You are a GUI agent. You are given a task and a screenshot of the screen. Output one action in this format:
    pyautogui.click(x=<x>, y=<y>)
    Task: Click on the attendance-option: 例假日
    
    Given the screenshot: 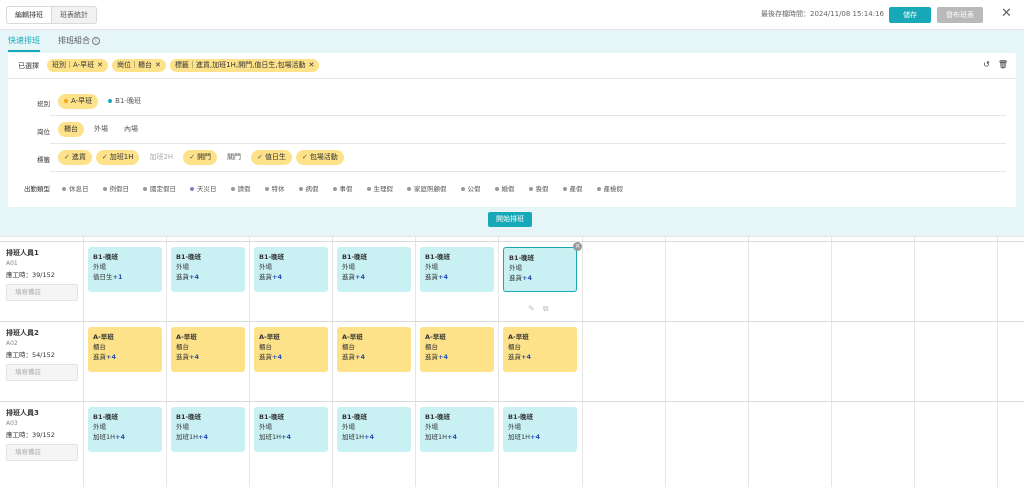 What is the action you would take?
    pyautogui.click(x=115, y=188)
    